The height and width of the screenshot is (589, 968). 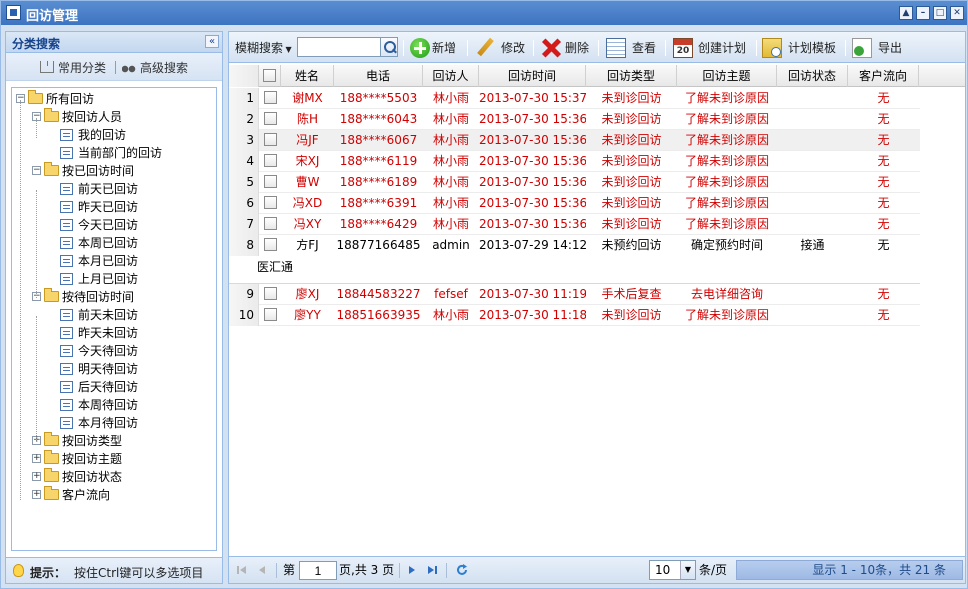 I want to click on select-all-checkbox, so click(x=269, y=75).